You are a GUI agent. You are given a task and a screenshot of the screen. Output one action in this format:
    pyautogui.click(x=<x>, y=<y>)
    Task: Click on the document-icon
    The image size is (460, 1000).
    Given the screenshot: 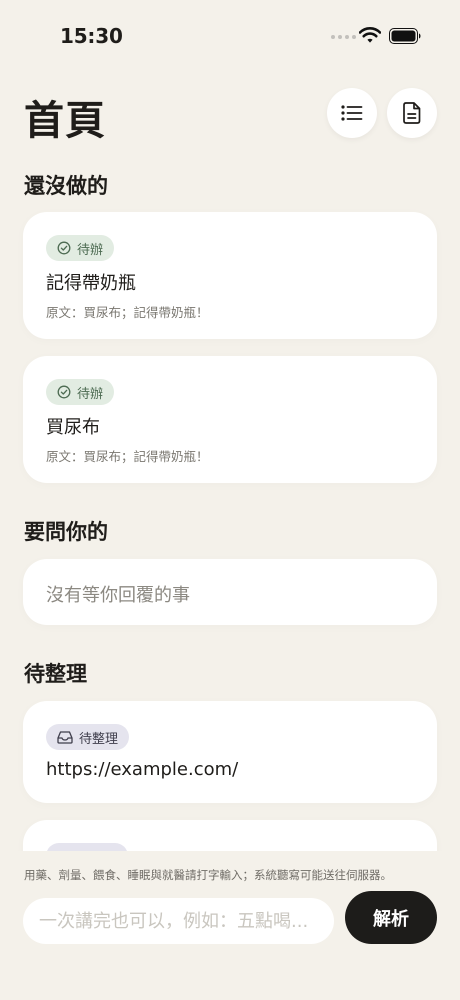 What is the action you would take?
    pyautogui.click(x=412, y=113)
    